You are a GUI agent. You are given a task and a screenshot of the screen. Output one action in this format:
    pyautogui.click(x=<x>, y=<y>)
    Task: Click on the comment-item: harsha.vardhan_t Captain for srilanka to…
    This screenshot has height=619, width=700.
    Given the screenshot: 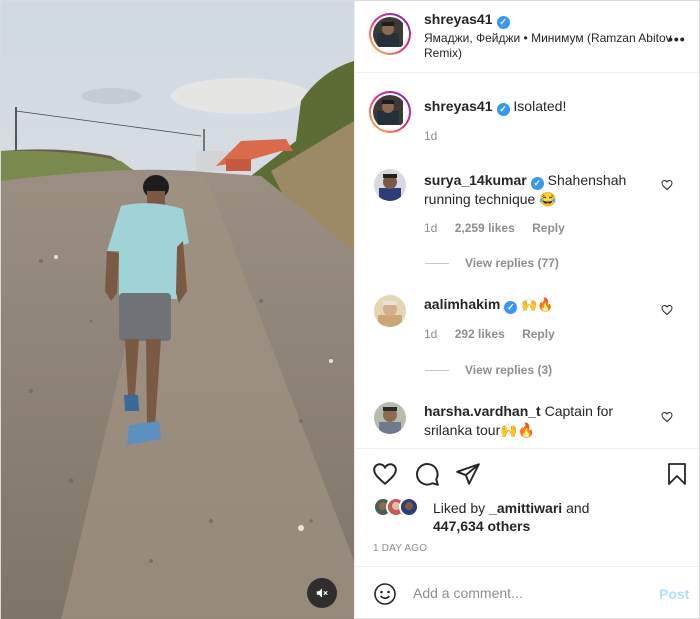 What is the action you would take?
    pyautogui.click(x=531, y=421)
    